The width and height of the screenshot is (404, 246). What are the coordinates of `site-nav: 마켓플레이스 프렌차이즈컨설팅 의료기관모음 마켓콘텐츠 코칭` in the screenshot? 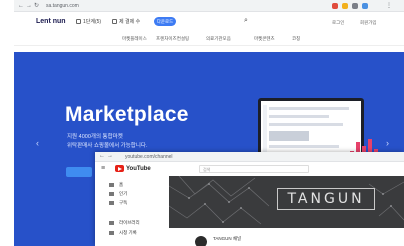 It's located at (209, 39).